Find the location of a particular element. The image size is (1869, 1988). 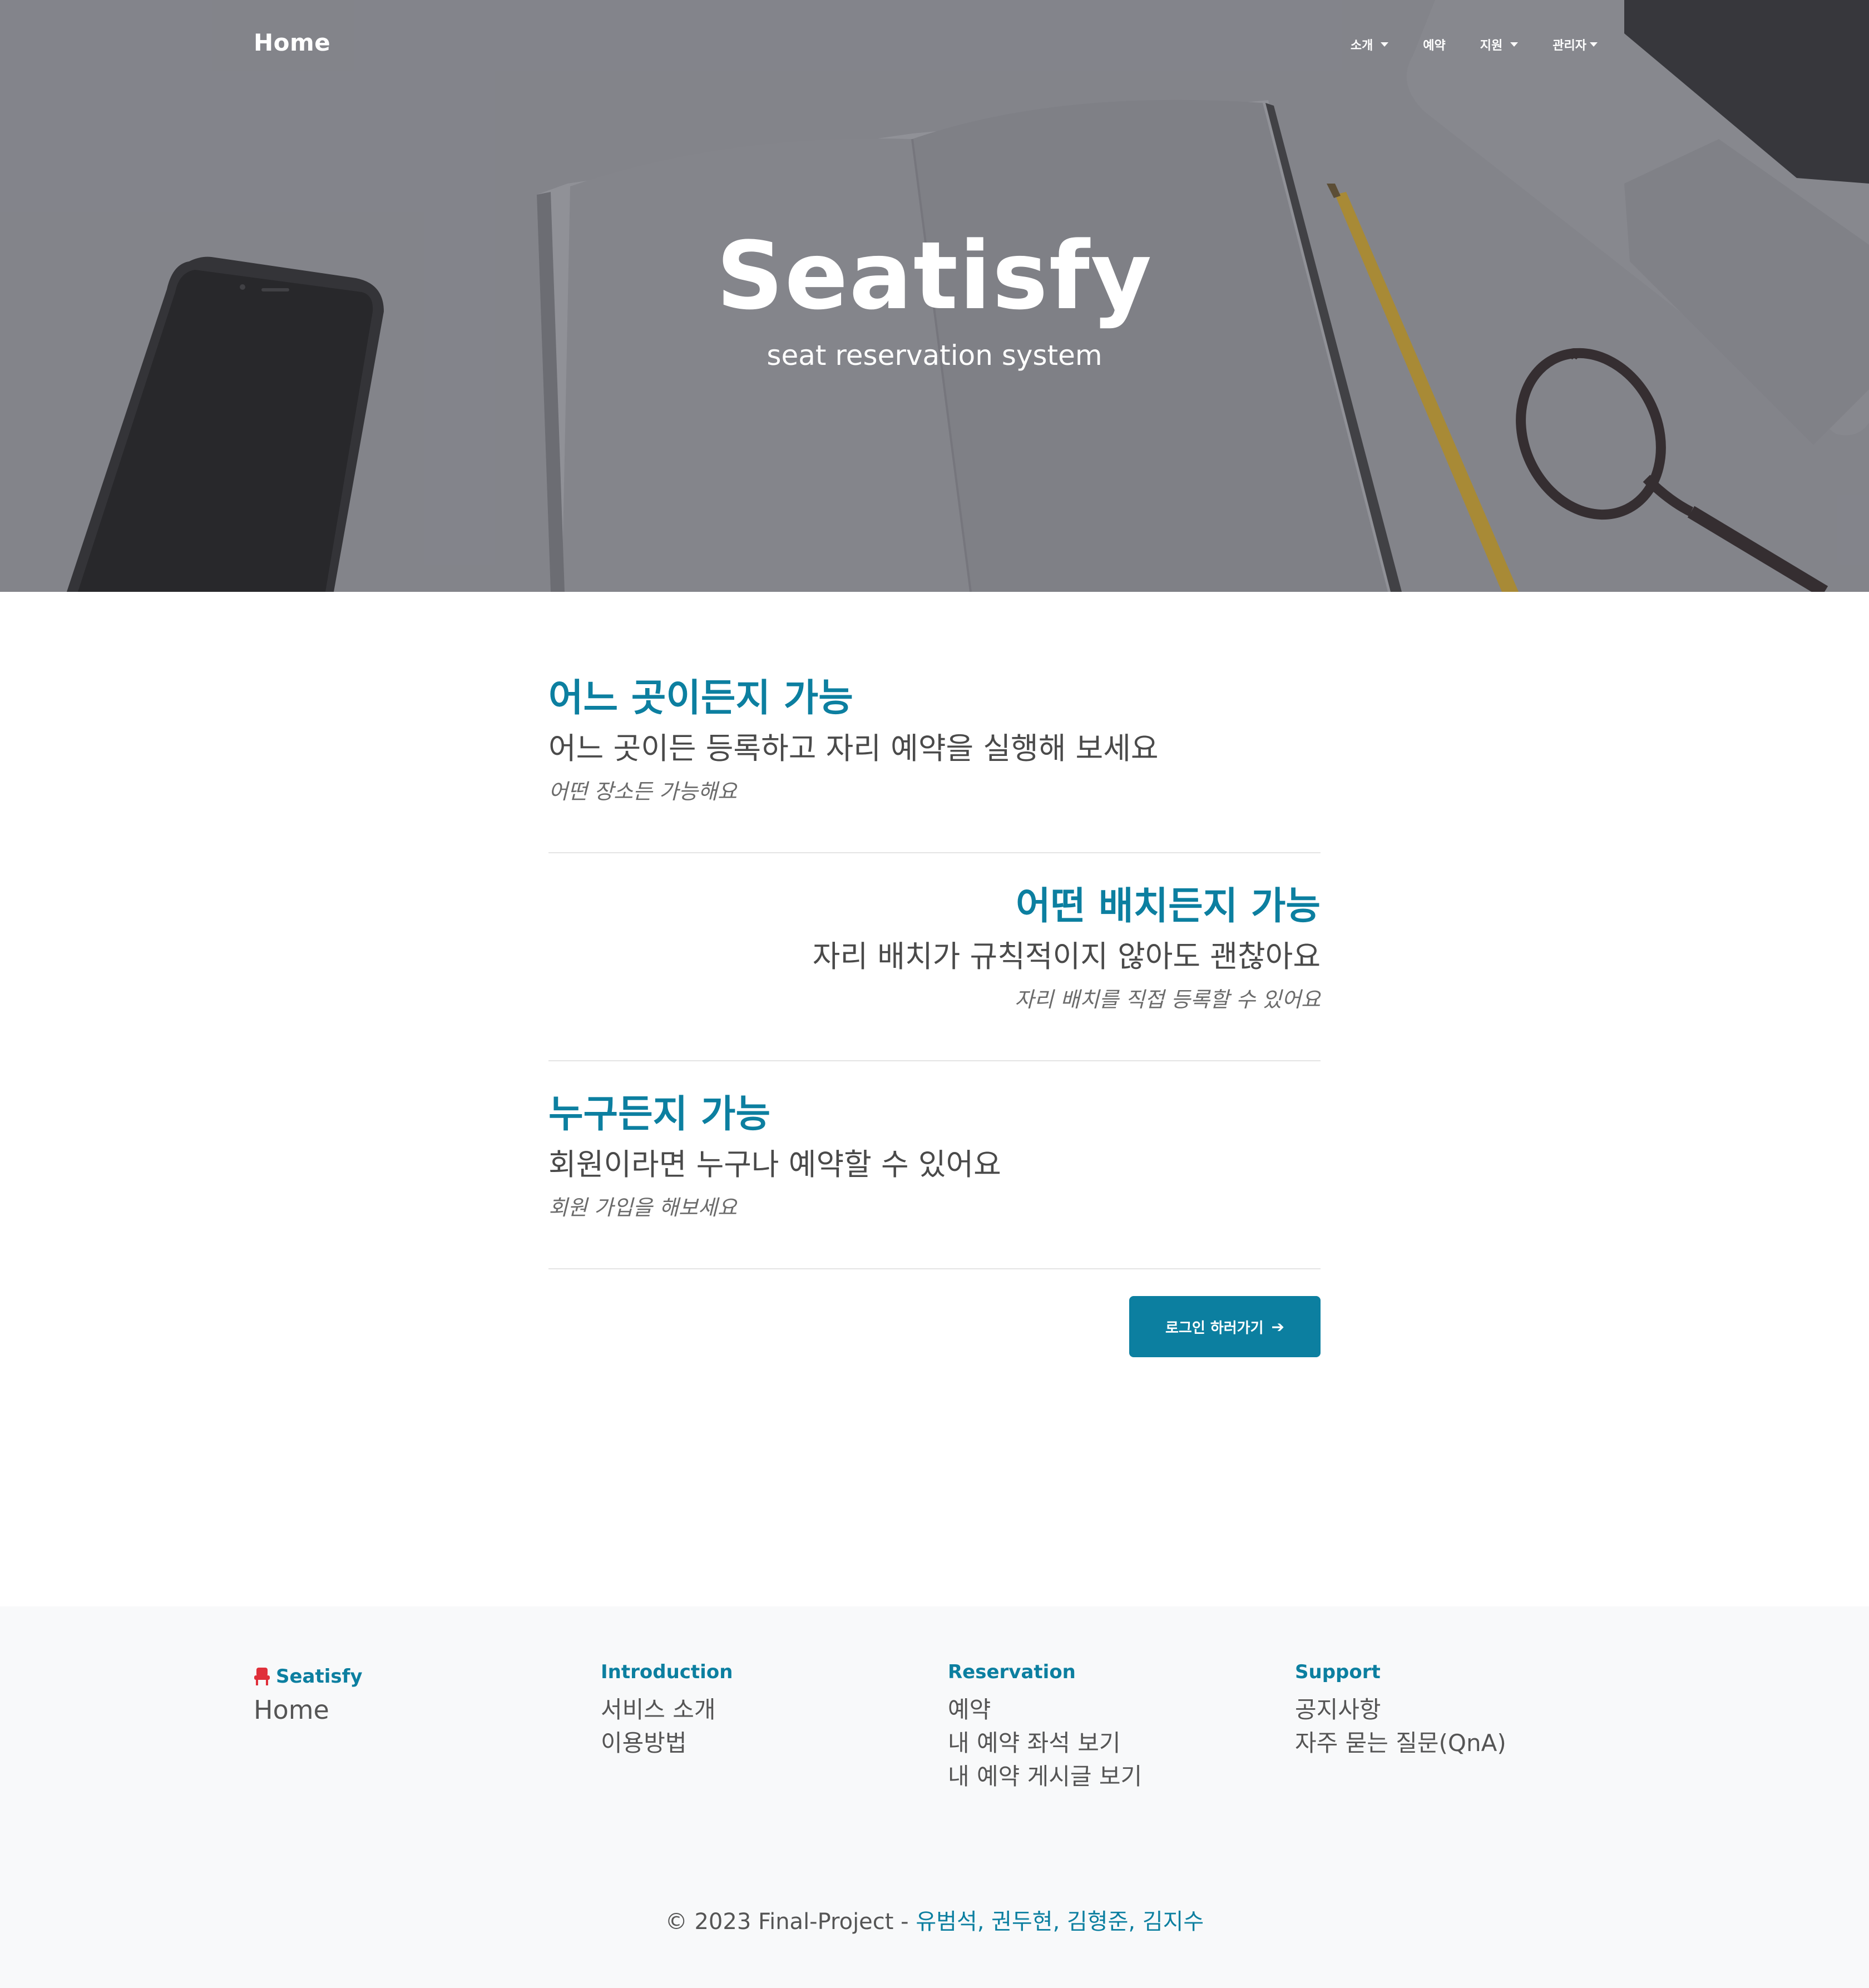

hero-title: Seatisfy is located at coordinates (934, 275).